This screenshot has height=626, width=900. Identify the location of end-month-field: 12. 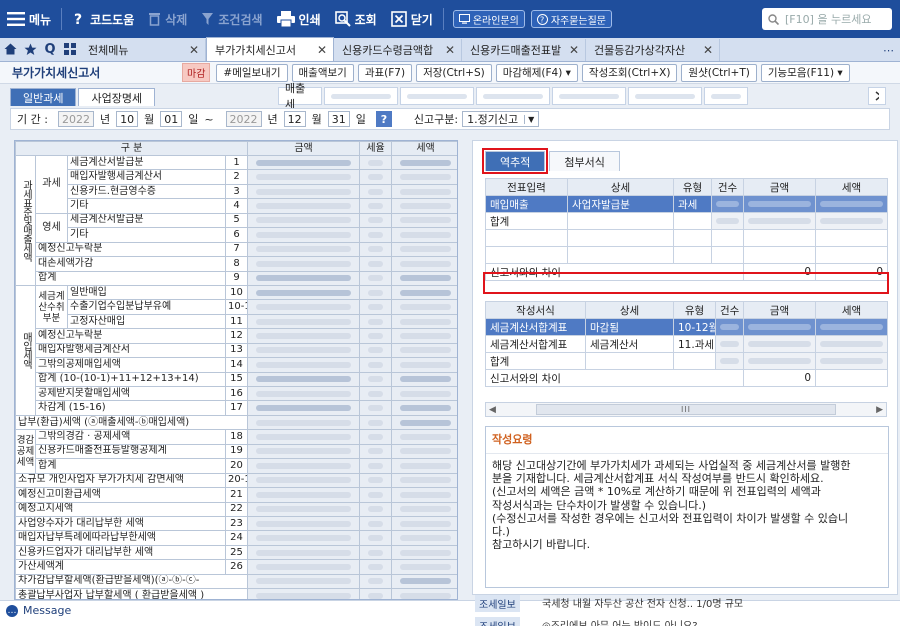
(294, 119).